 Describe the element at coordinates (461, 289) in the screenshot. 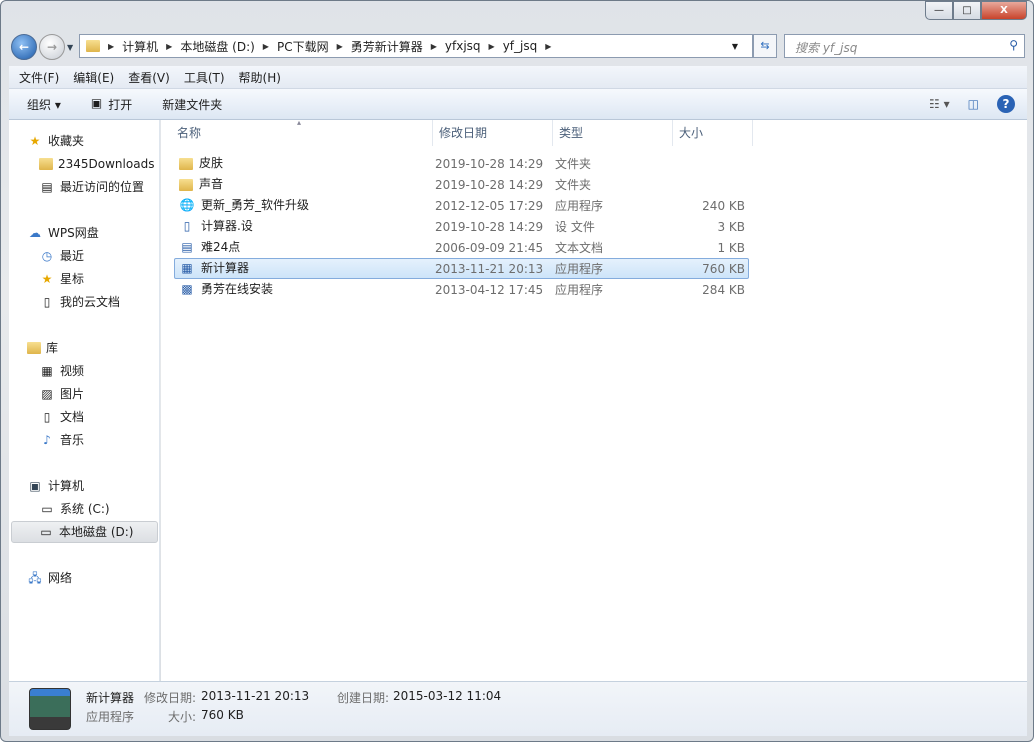

I see `file-row: ▩ 勇芳在线安装 2013-04-12 17:45 应用程序 284 KB` at that location.